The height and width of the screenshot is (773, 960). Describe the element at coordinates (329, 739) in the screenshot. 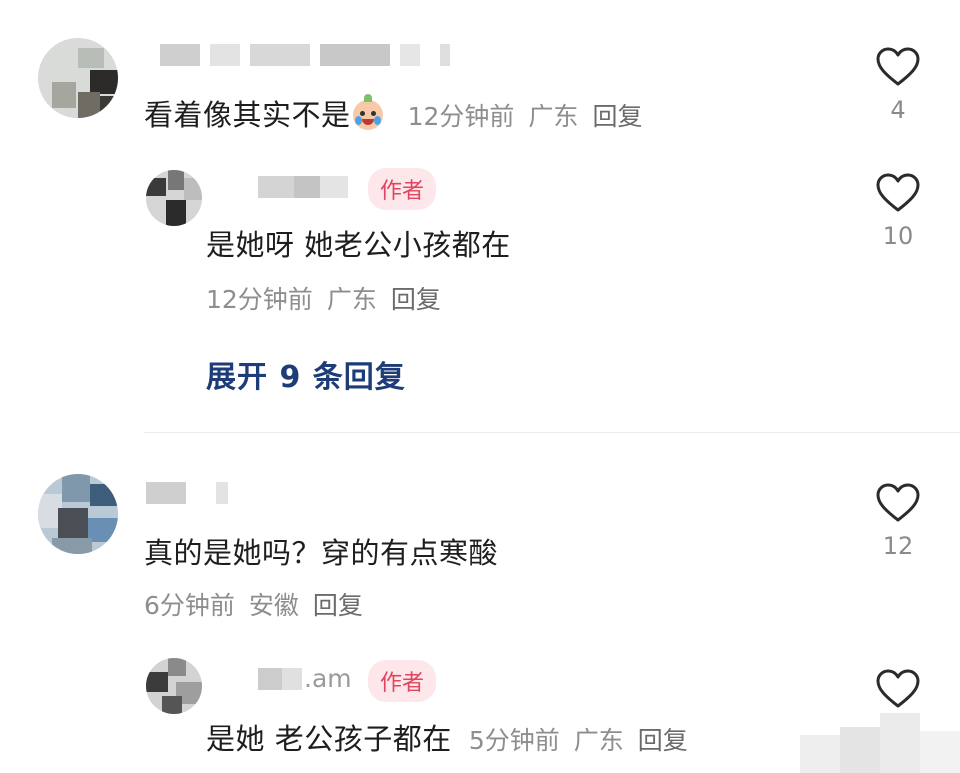

I see `reply-text: 是她 老公孩子都在` at that location.